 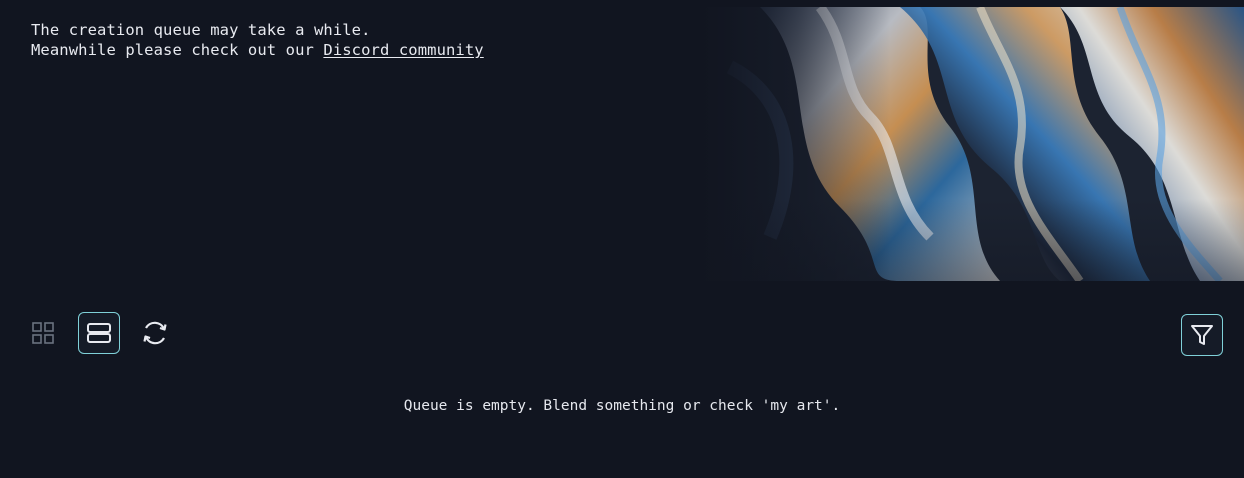 I want to click on refresh-button, so click(x=155, y=333).